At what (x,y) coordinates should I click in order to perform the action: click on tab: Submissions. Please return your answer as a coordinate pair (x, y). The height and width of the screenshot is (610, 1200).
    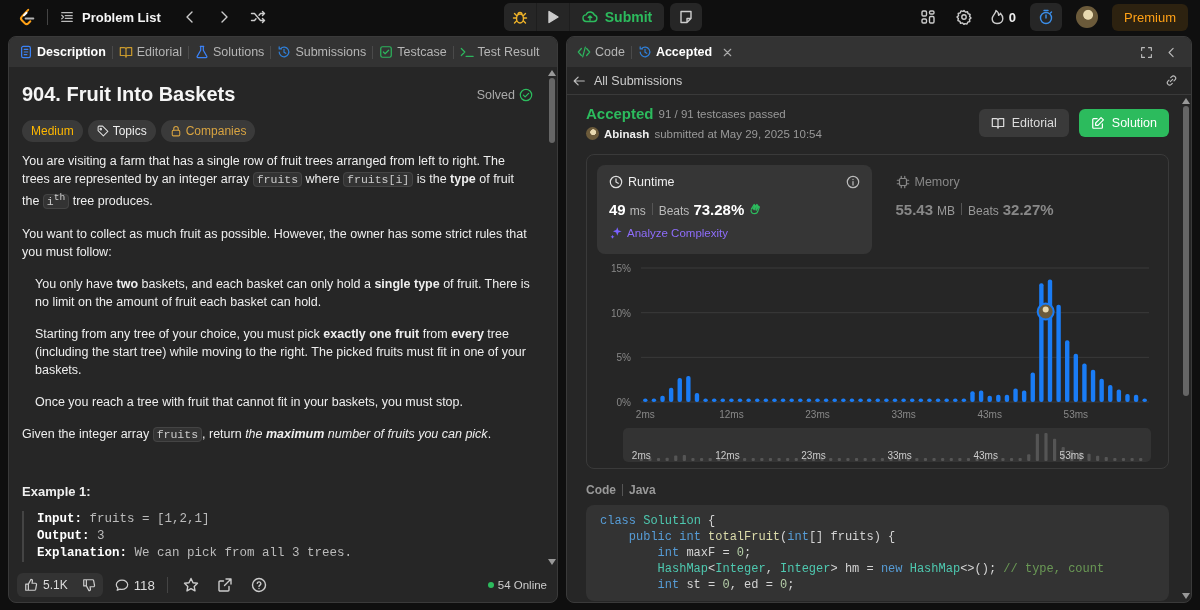
    Looking at the image, I should click on (322, 52).